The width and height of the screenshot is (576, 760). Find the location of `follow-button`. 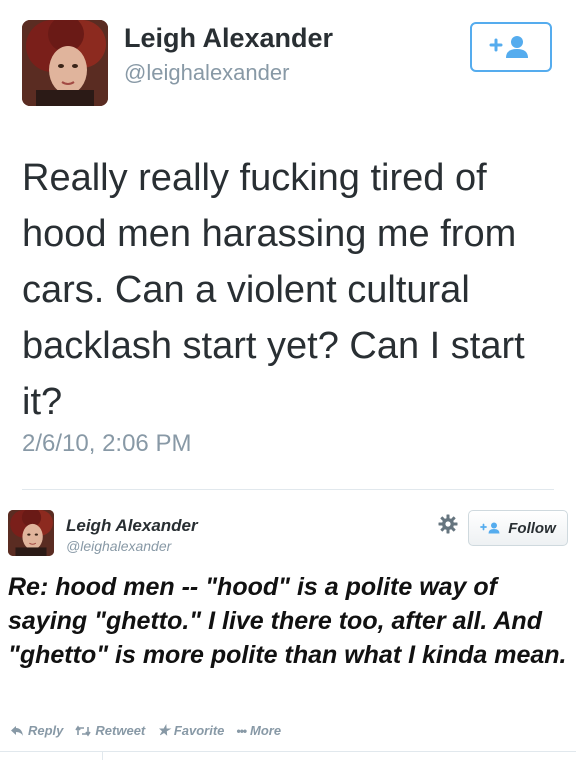

follow-button is located at coordinates (511, 47).